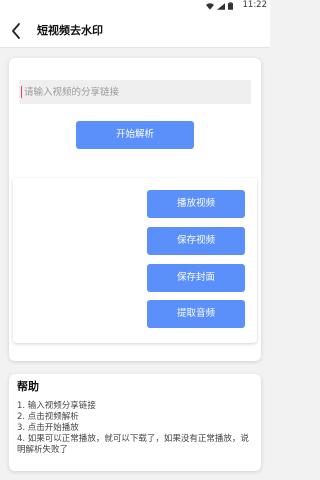  What do you see at coordinates (255, 5) in the screenshot?
I see `status-time: 11:22` at bounding box center [255, 5].